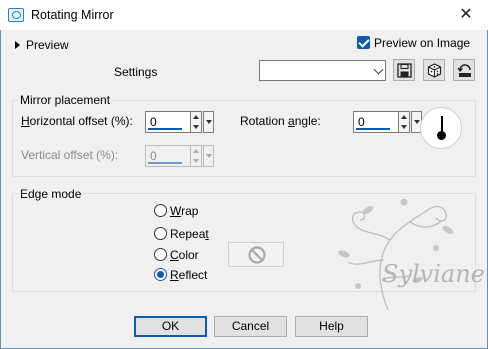  What do you see at coordinates (184, 255) in the screenshot?
I see `edge-mode-color-label: Color` at bounding box center [184, 255].